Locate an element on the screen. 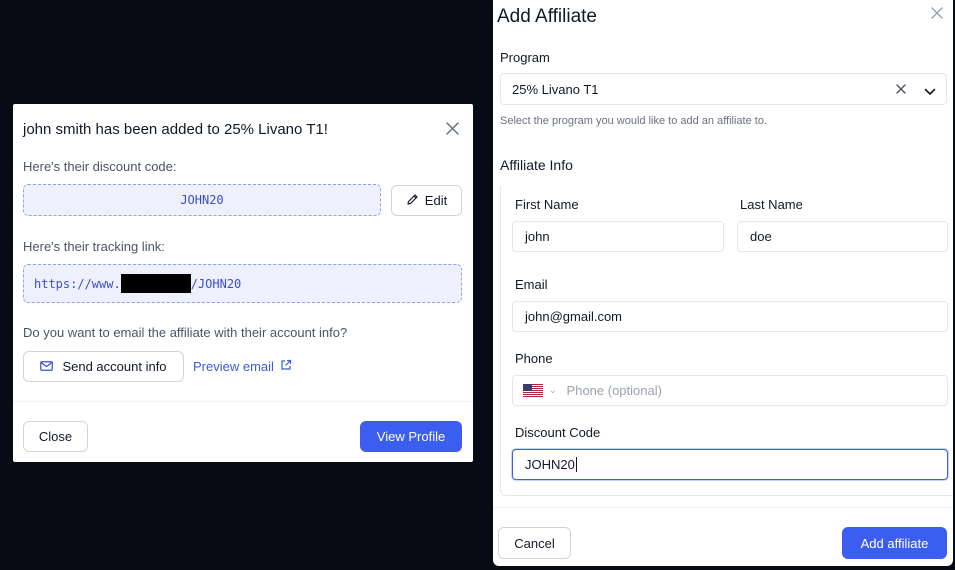 This screenshot has width=955, height=570. affiliate-info-heading: Affiliate Info is located at coordinates (536, 165).